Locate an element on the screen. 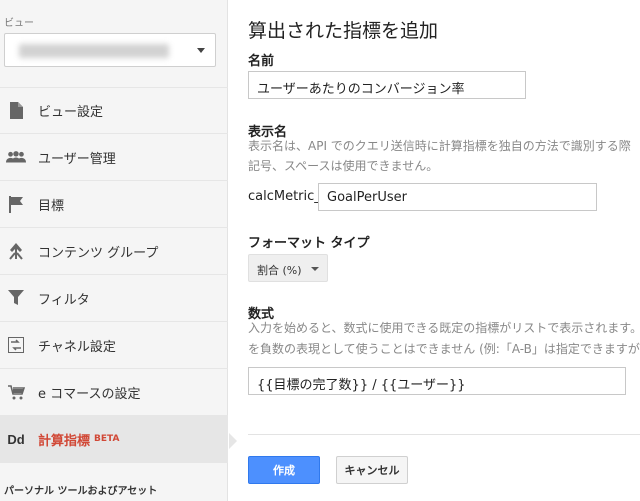  format-type-value: 割合 (%) is located at coordinates (279, 270).